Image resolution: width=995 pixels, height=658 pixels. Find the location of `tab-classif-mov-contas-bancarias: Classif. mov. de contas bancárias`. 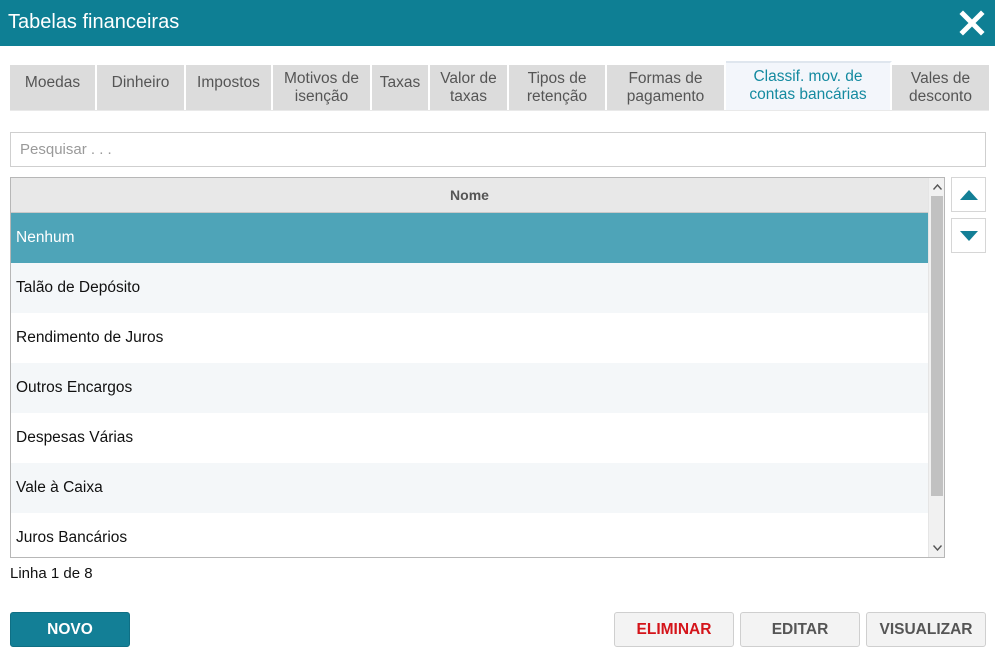

tab-classif-mov-contas-bancarias: Classif. mov. de contas bancárias is located at coordinates (809, 85).